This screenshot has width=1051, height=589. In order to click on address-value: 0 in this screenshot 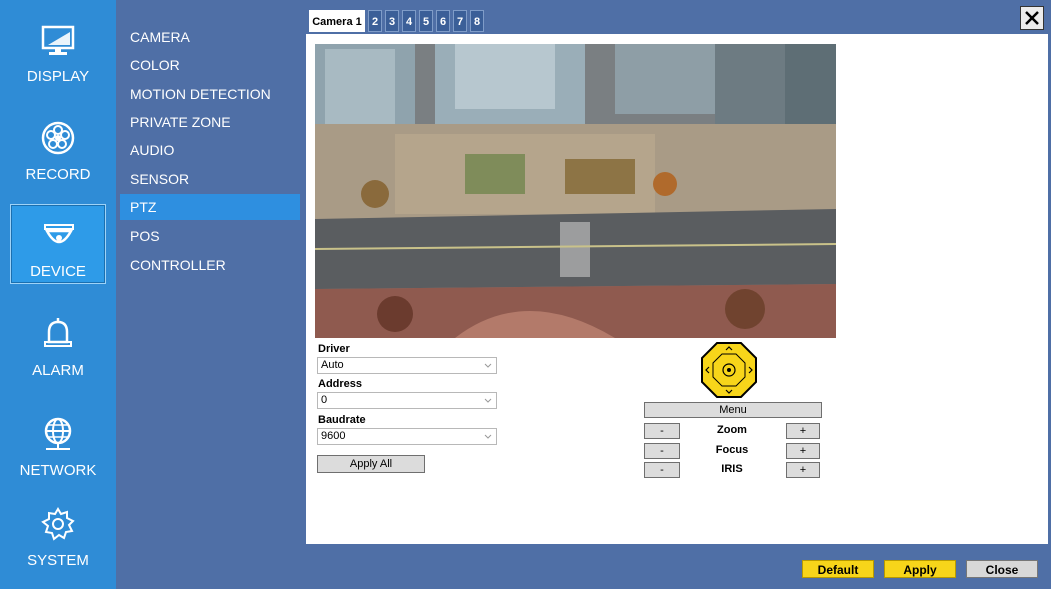, I will do `click(324, 400)`.